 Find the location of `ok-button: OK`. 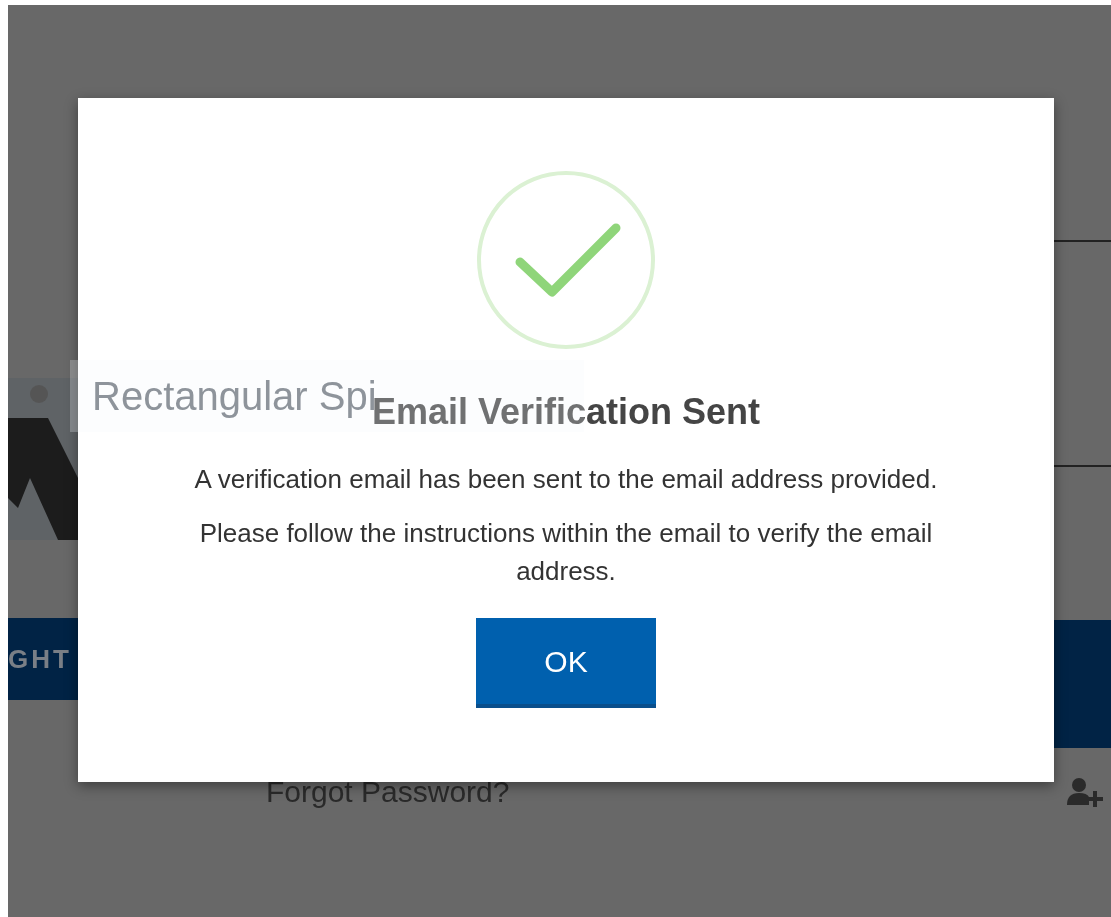

ok-button: OK is located at coordinates (566, 663).